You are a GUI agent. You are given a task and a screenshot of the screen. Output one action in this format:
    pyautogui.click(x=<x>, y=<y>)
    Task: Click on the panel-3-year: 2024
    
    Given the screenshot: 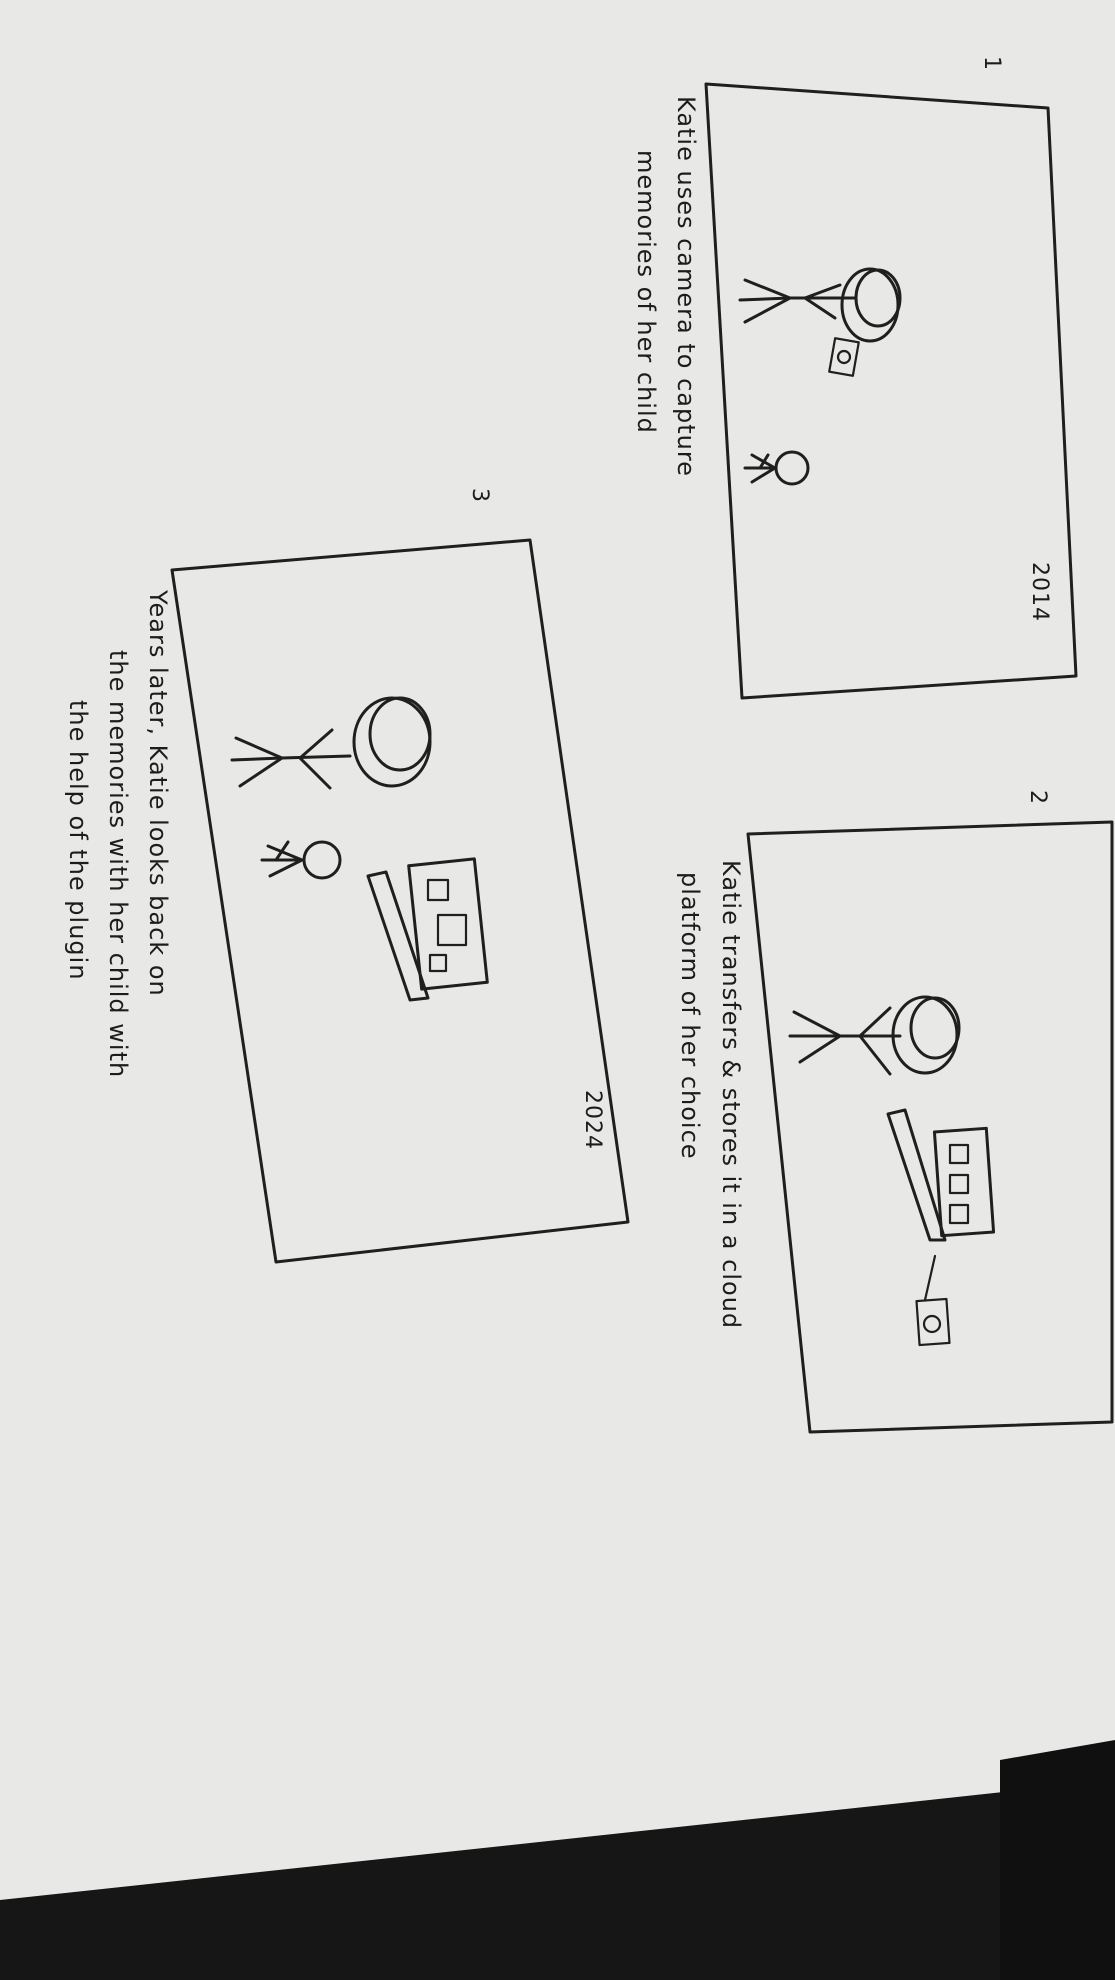 What is the action you would take?
    pyautogui.click(x=592, y=1120)
    